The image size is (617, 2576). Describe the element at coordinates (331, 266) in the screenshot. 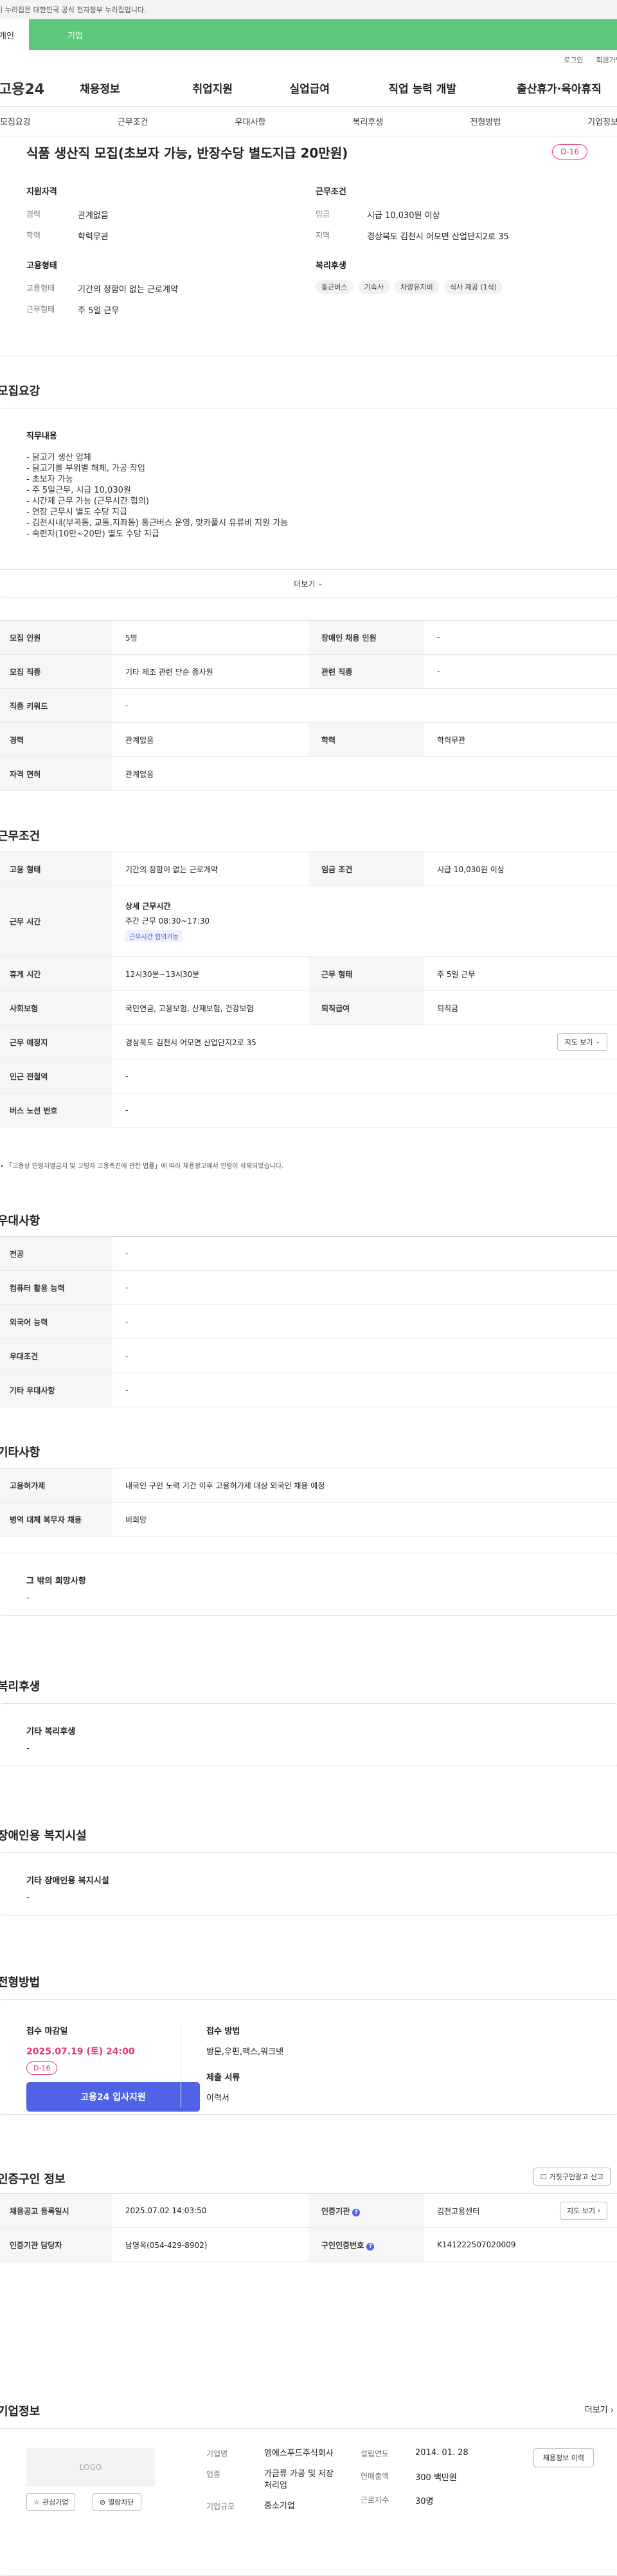

I see `welfare-heading: 복리후생` at that location.